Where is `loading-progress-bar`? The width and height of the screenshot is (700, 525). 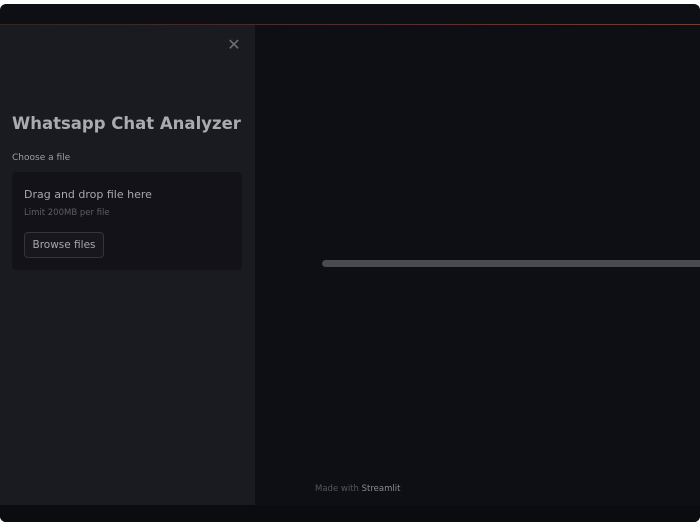 loading-progress-bar is located at coordinates (511, 263).